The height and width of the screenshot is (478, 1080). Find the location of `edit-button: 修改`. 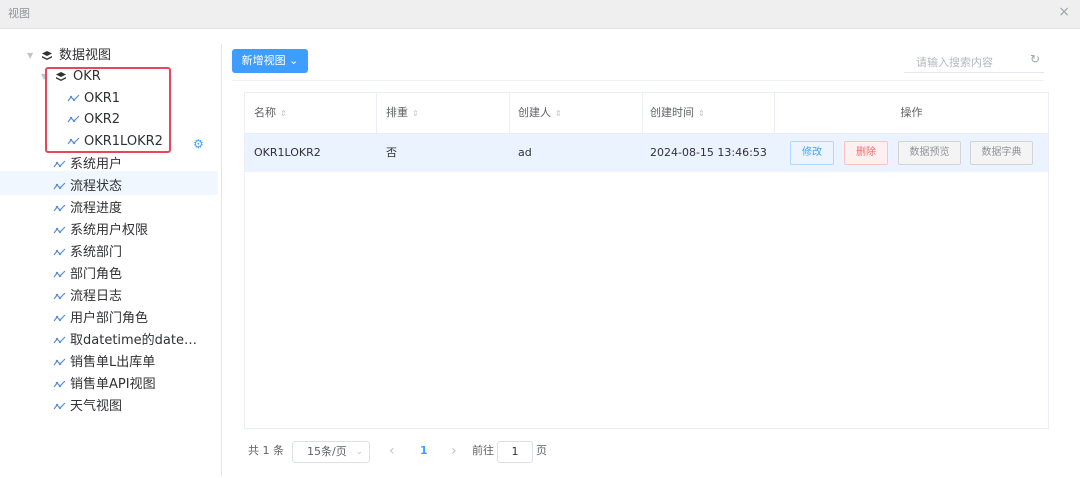

edit-button: 修改 is located at coordinates (812, 153).